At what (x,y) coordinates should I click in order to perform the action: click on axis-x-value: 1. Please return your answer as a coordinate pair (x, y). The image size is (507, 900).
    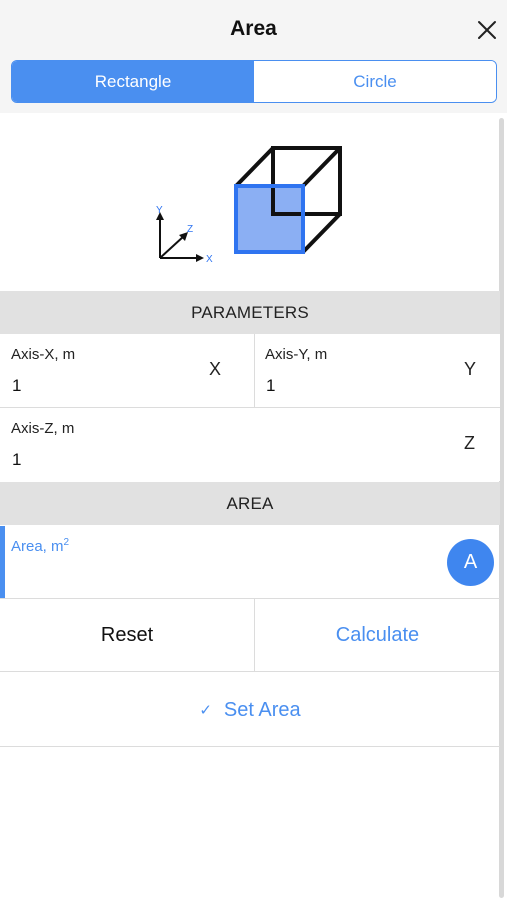
    Looking at the image, I should click on (16, 386).